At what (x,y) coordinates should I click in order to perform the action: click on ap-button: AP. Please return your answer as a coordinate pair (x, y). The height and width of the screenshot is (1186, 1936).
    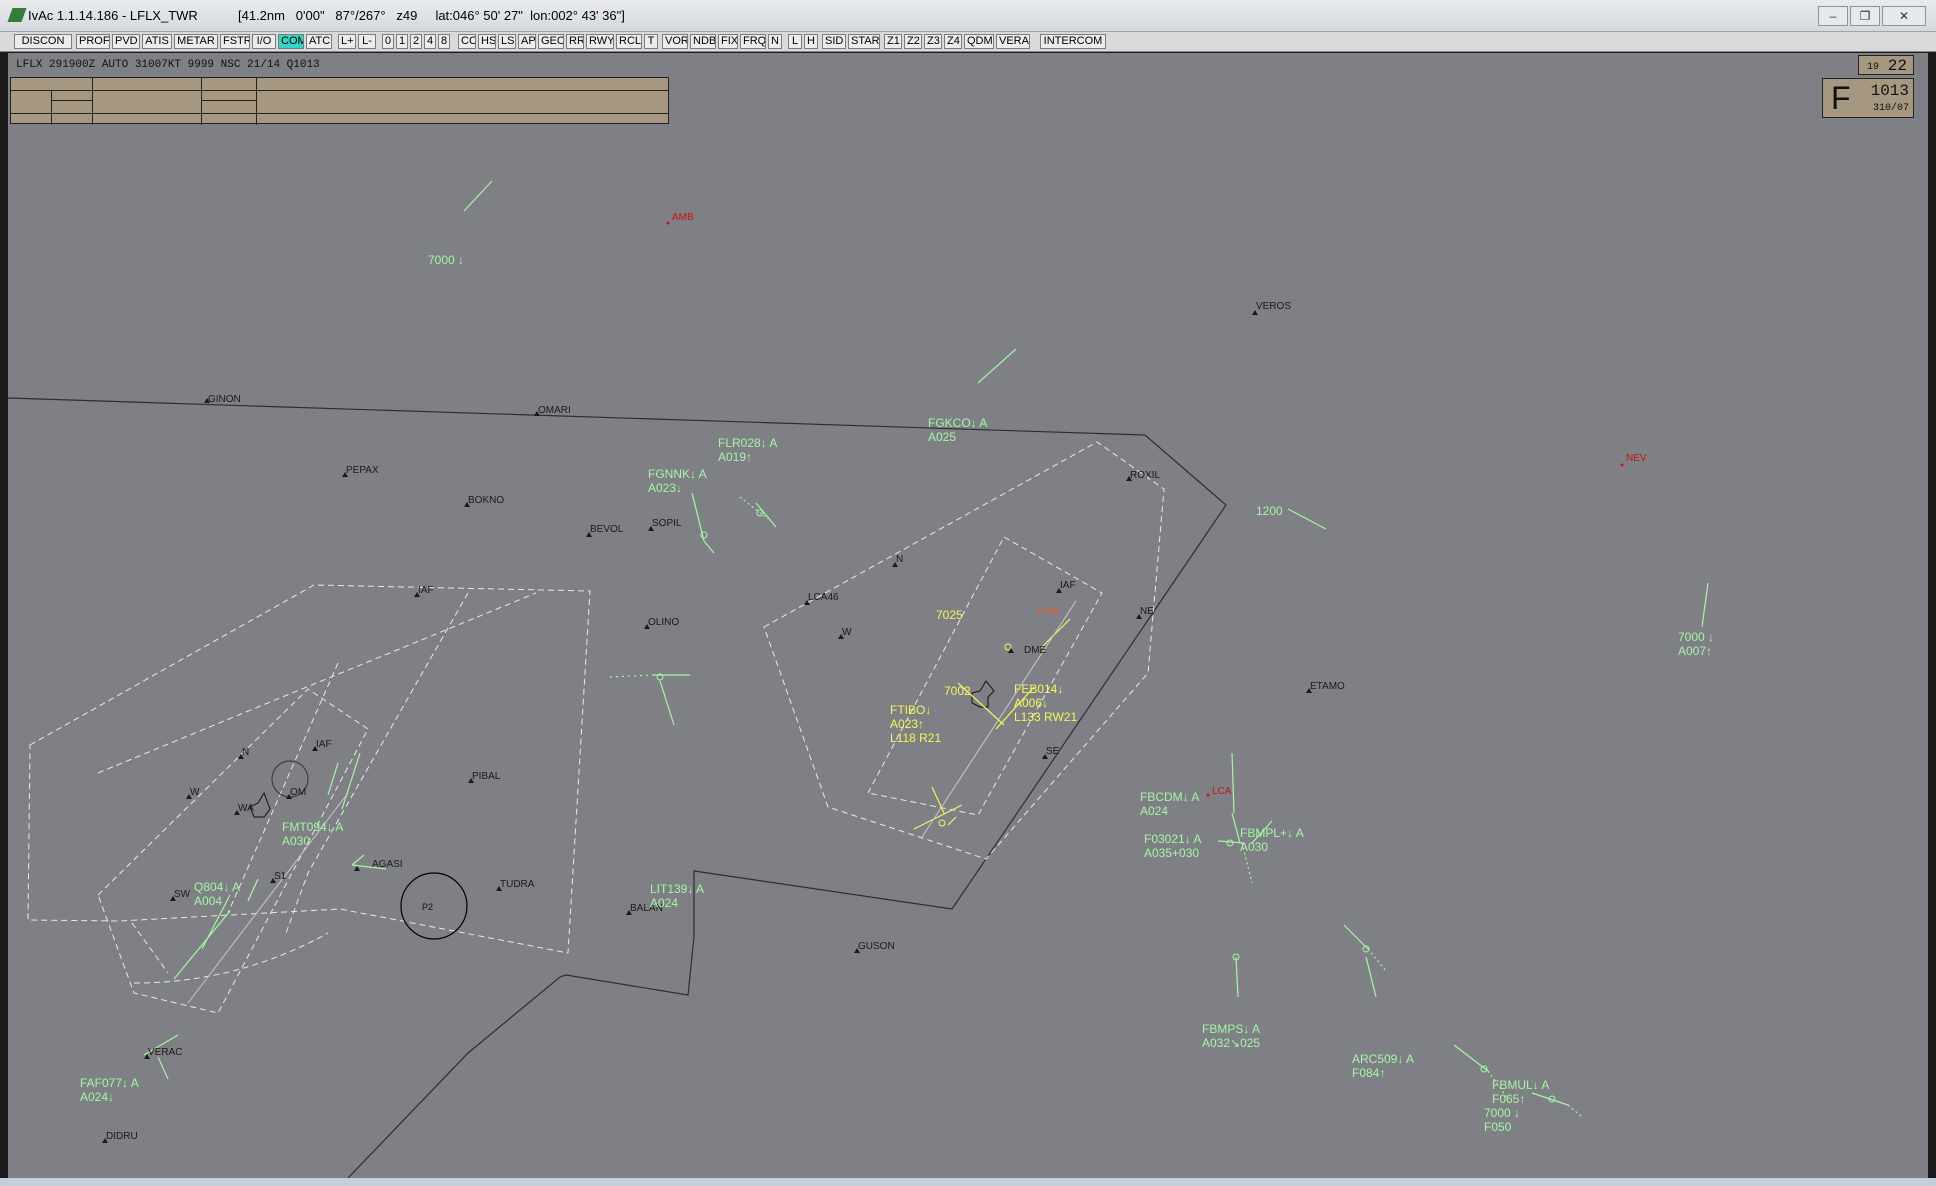
    Looking at the image, I should click on (527, 41).